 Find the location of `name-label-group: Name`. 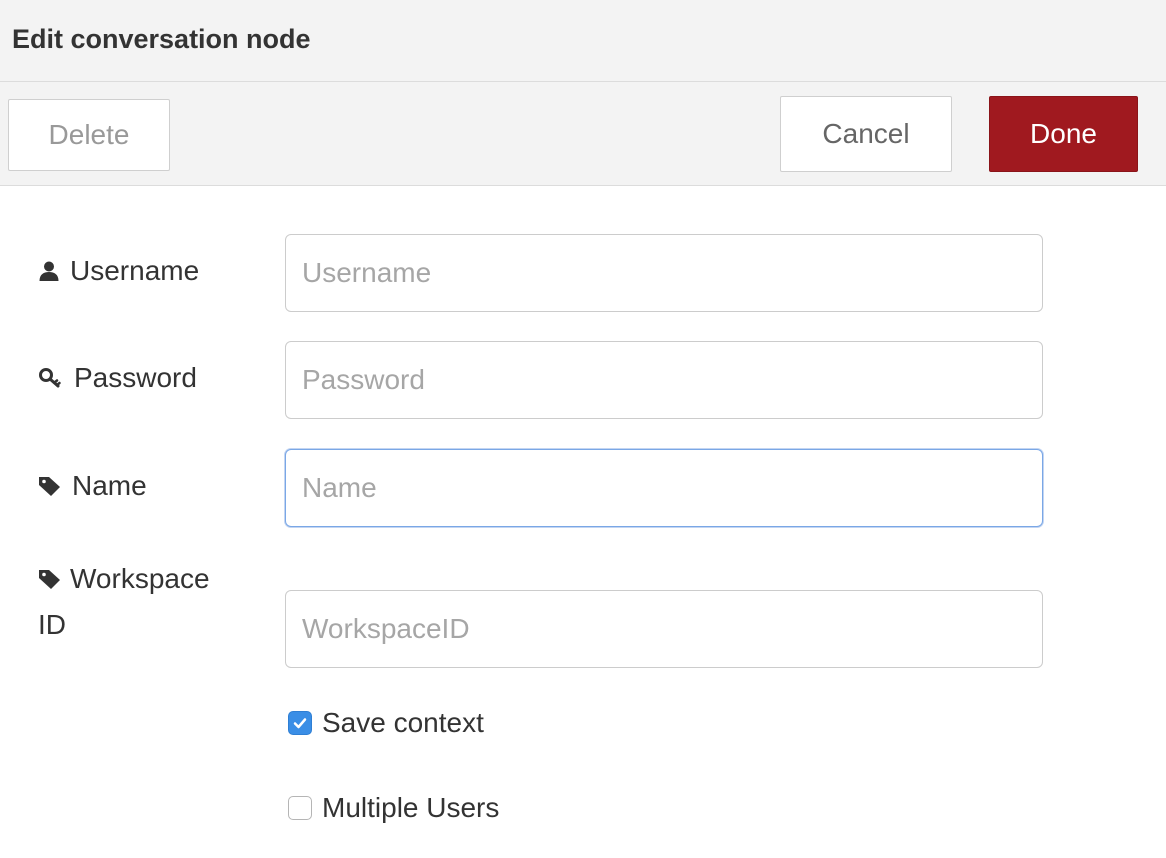

name-label-group: Name is located at coordinates (92, 486).